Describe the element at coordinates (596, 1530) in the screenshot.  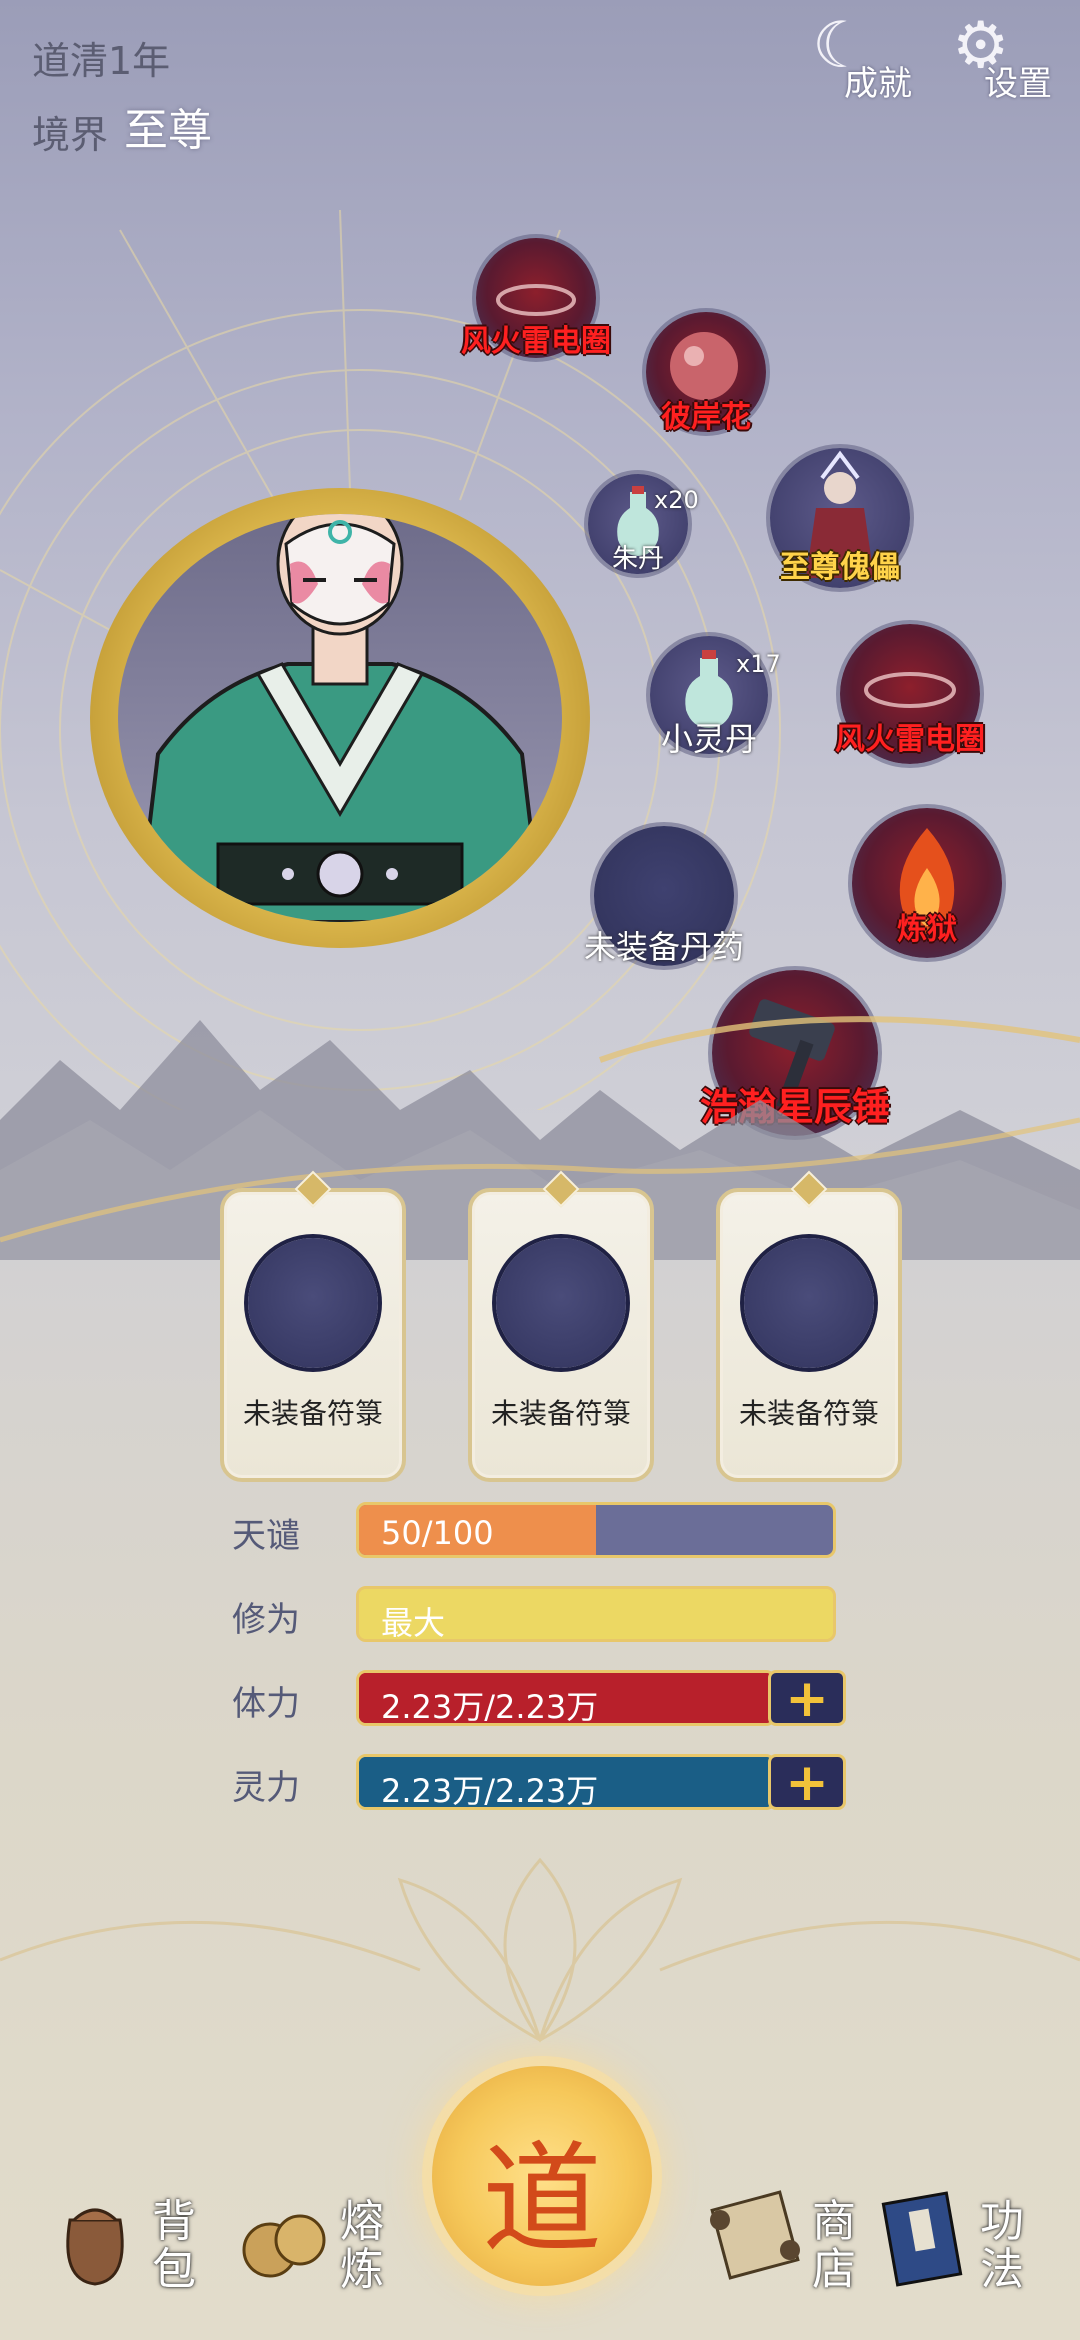
I see `tianqian-bar: 50/100` at that location.